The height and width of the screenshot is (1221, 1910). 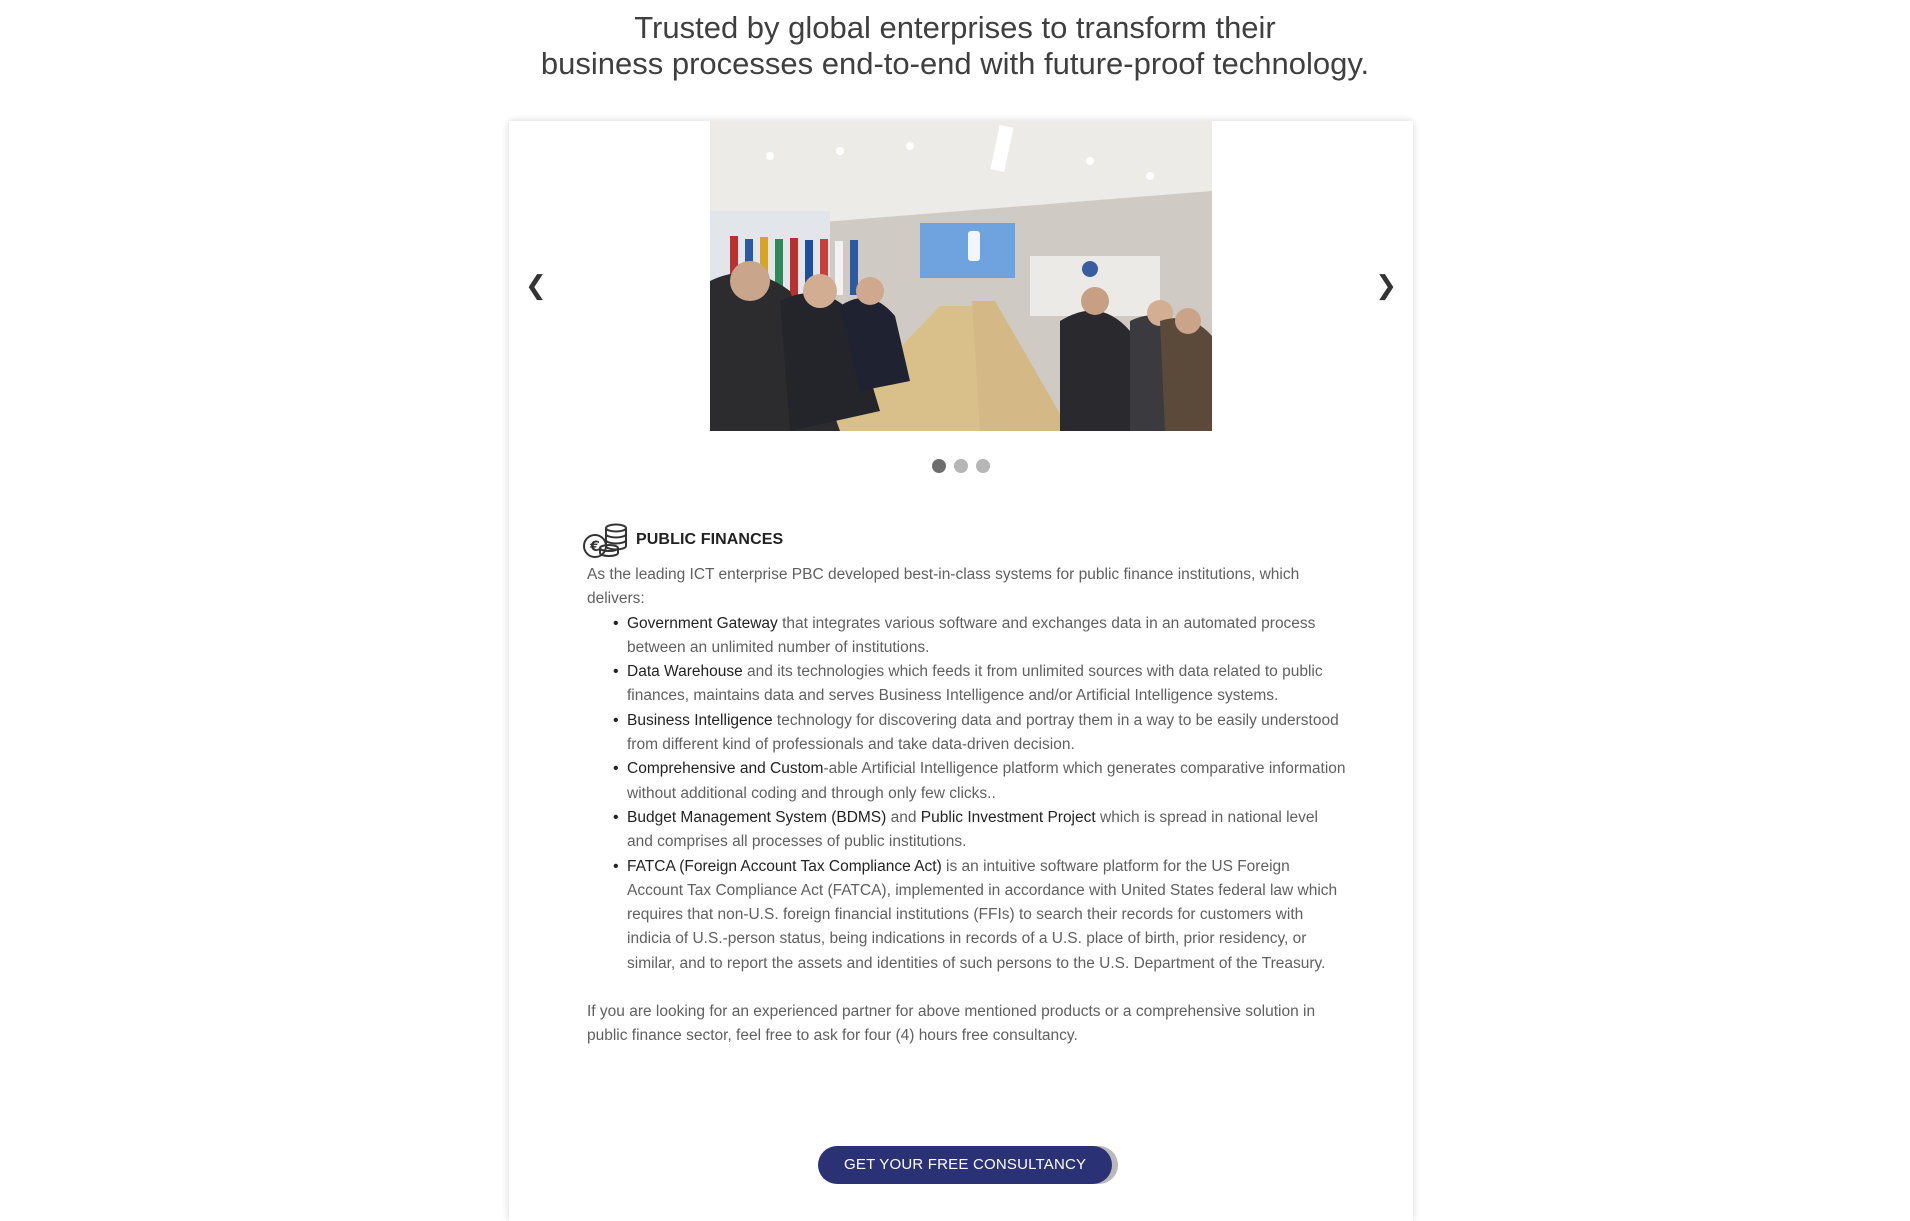 What do you see at coordinates (605, 540) in the screenshot?
I see `coins-euro-icon: €` at bounding box center [605, 540].